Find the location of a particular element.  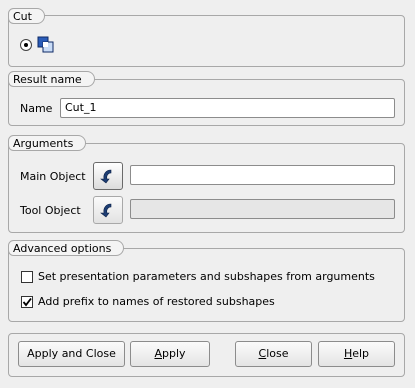

tool-object-select-button is located at coordinates (108, 210).